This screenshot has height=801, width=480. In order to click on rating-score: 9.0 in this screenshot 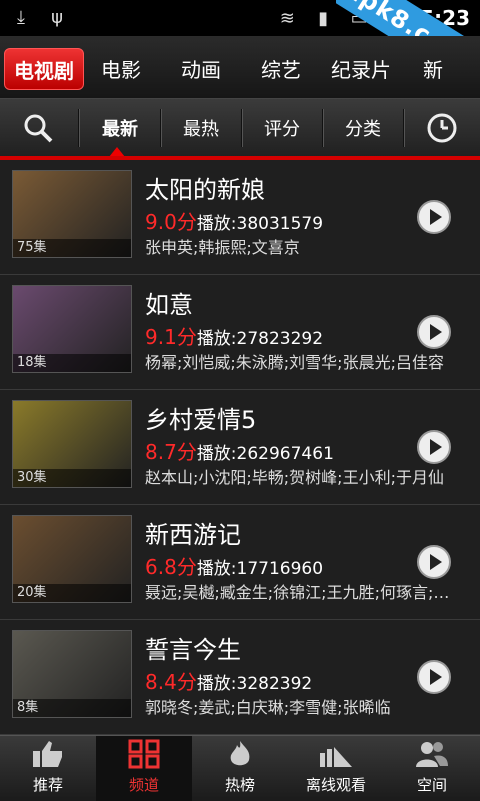, I will do `click(161, 222)`.